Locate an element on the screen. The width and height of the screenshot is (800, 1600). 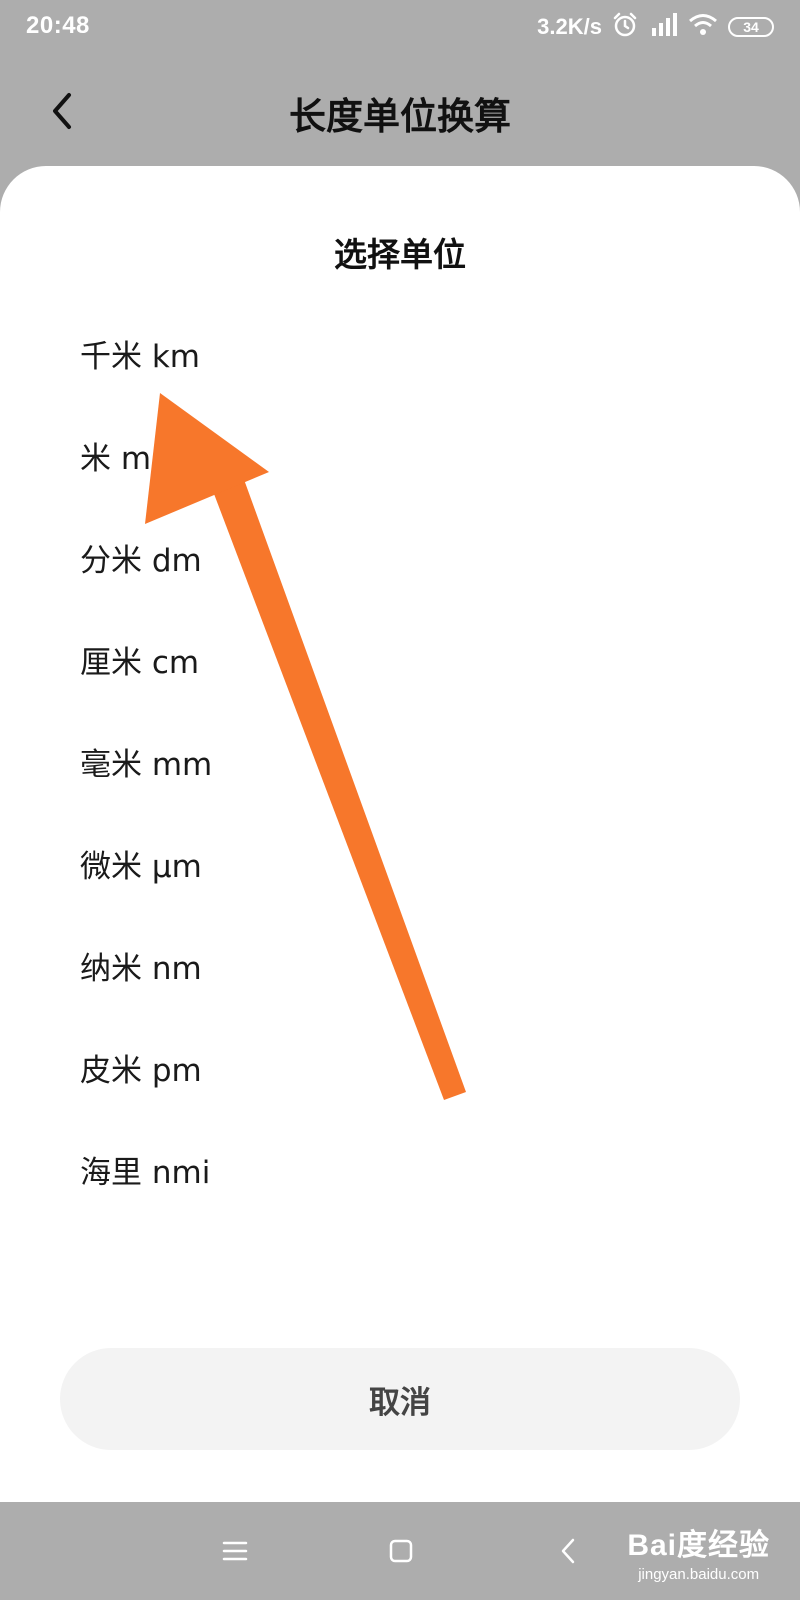
navigation-bar: Bai度经验 jingyan.baidu.com is located at coordinates (400, 1551).